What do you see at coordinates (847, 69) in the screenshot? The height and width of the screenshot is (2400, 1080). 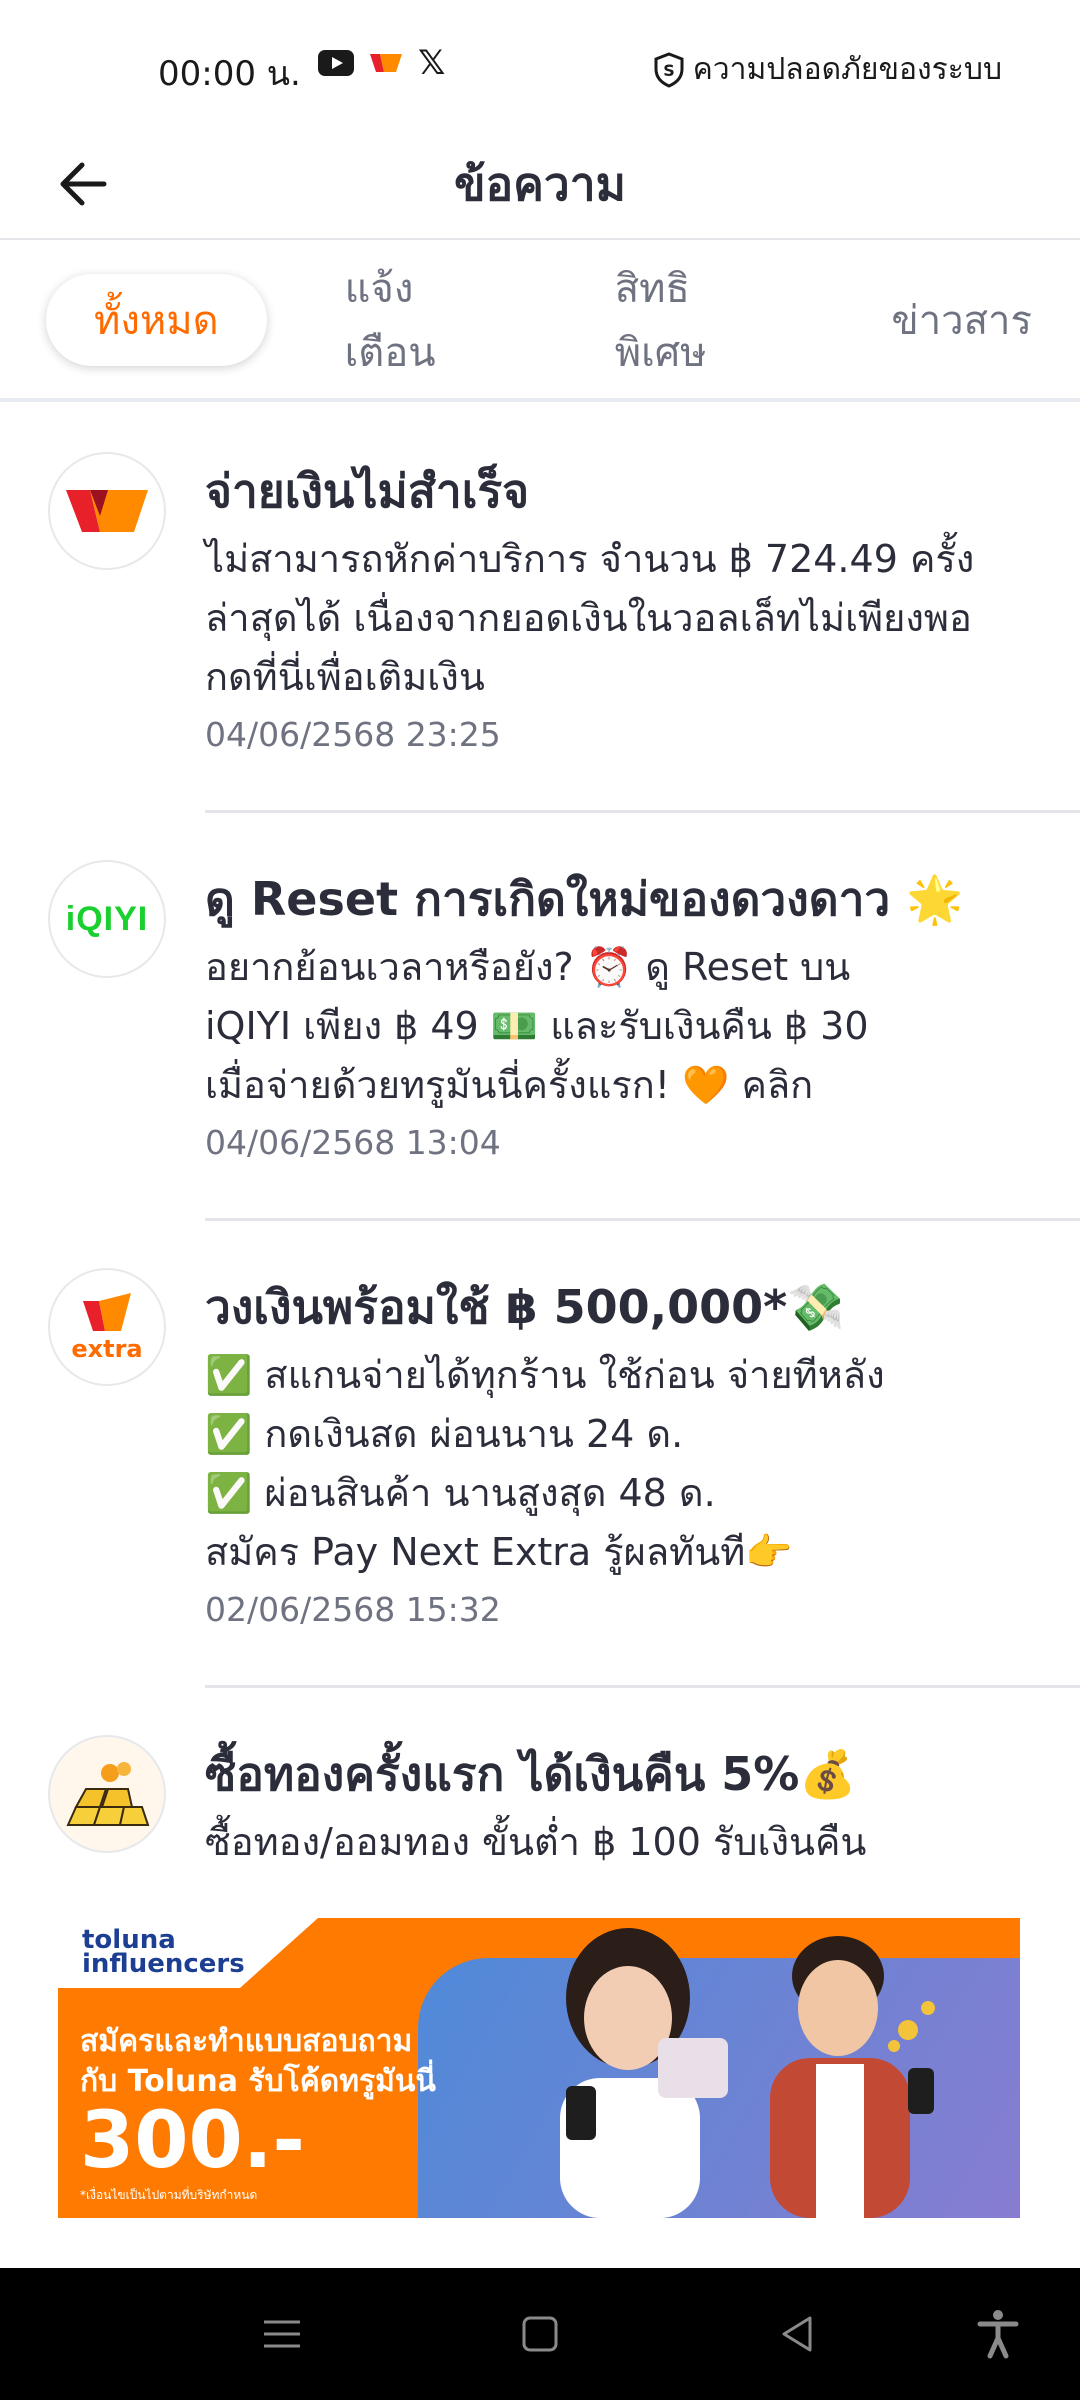 I see `security-label: ความปลอดภัยของระบบ` at bounding box center [847, 69].